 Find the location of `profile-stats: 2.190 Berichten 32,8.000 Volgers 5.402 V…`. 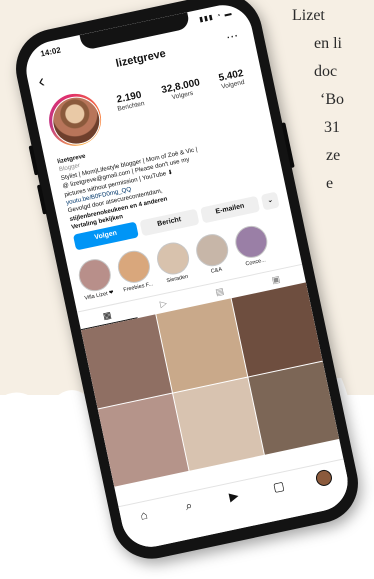

profile-stats: 2.190 Berichten 32,8.000 Volgers 5.402 V… is located at coordinates (180, 90).